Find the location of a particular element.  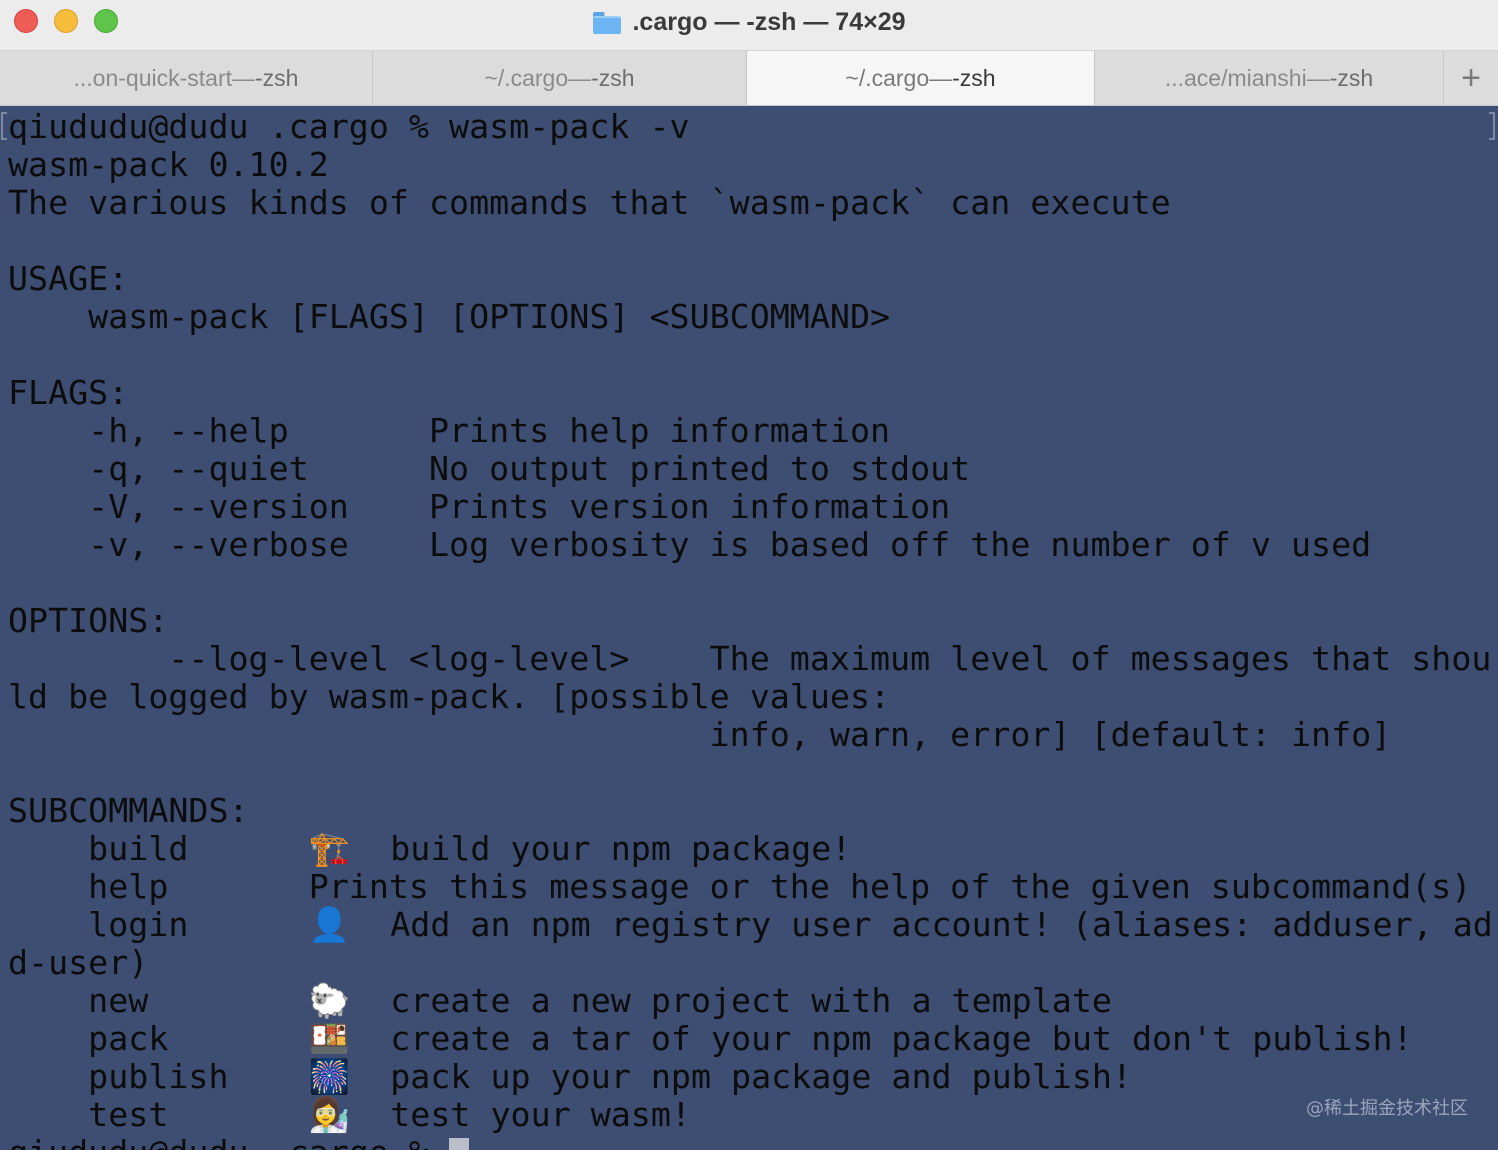

tab-cargo-1: ~/.cargo — -zsh is located at coordinates (560, 78).